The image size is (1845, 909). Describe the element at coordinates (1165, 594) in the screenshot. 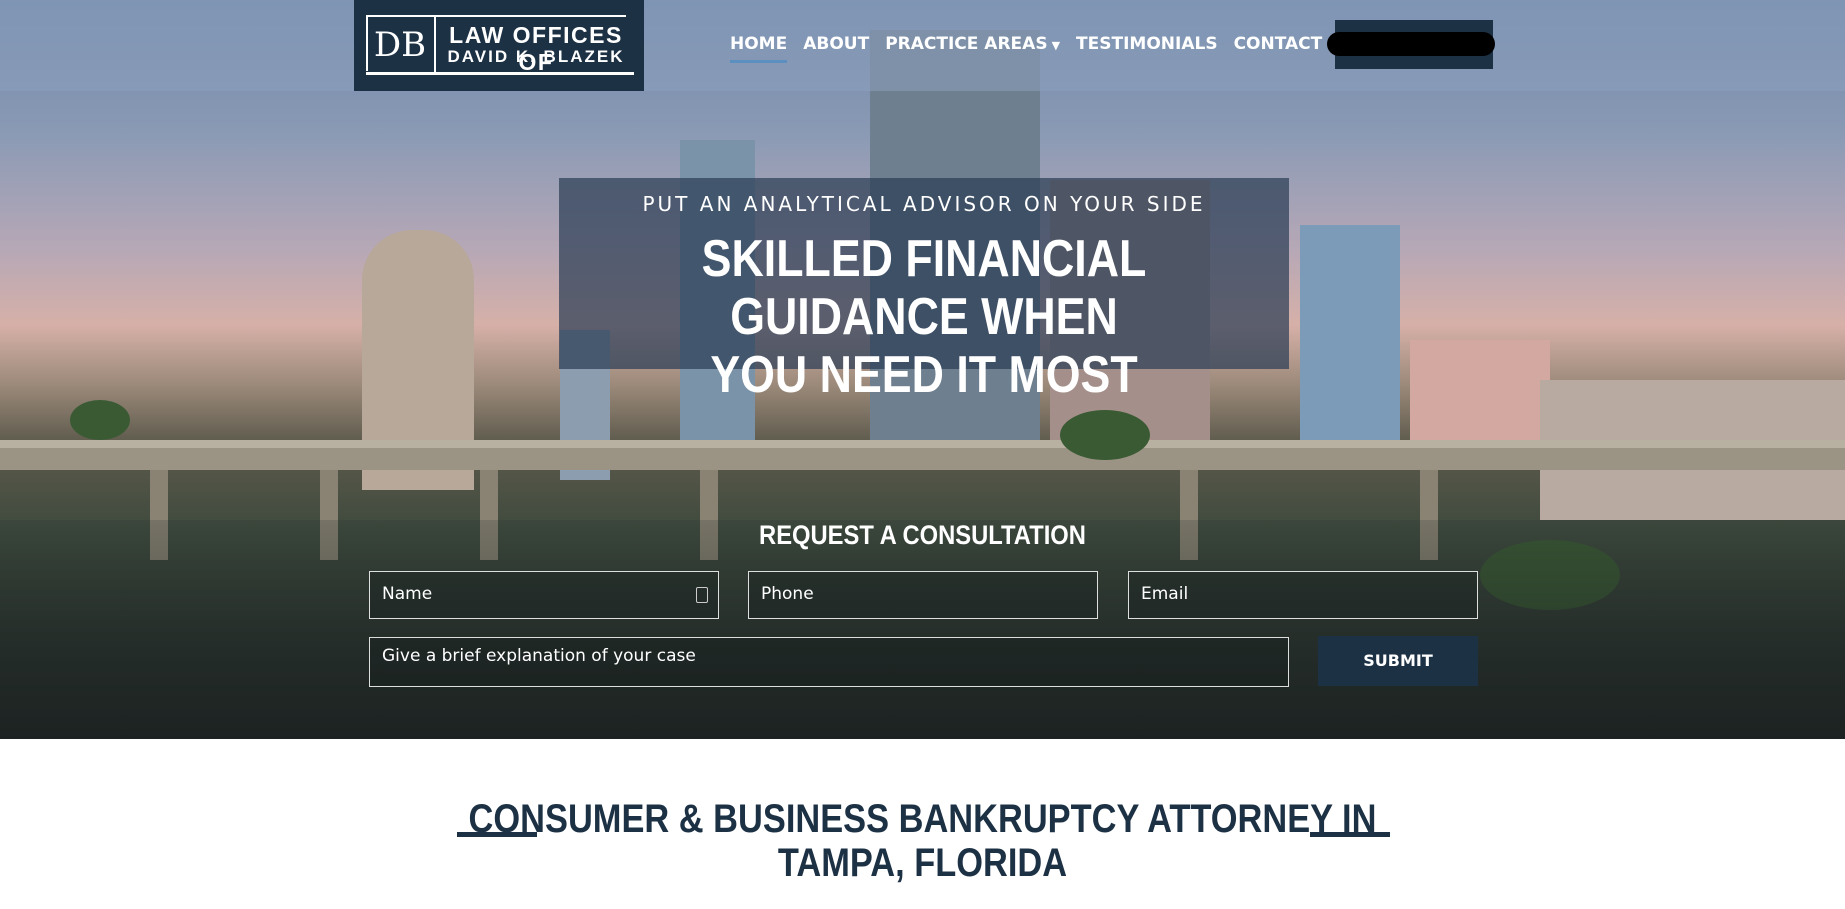

I see `email-placeholder: Email` at that location.